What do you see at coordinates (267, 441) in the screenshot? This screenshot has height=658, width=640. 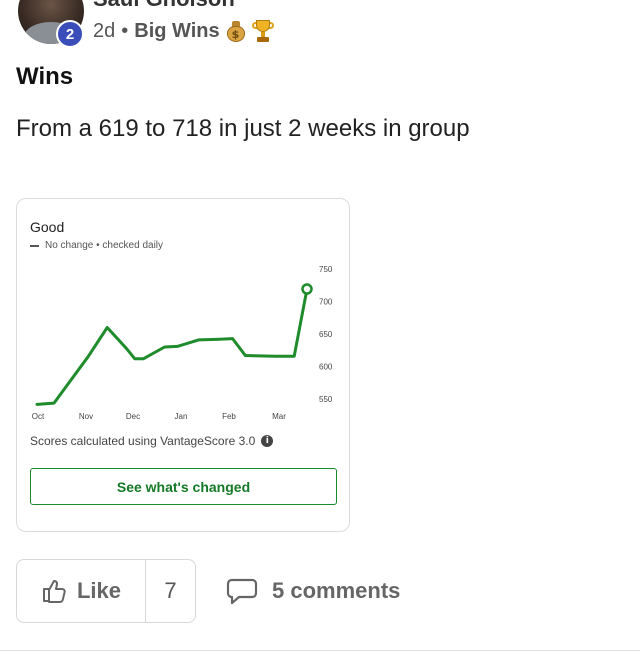 I see `info-icon: i` at bounding box center [267, 441].